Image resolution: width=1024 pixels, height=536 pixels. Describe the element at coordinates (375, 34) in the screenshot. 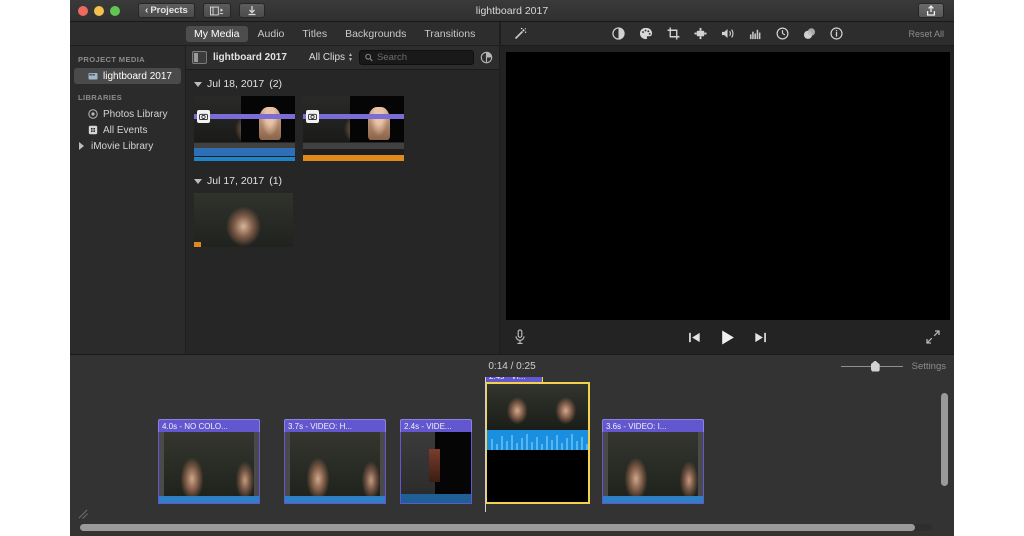

I see `tab-backgrounds: Backgrounds` at that location.